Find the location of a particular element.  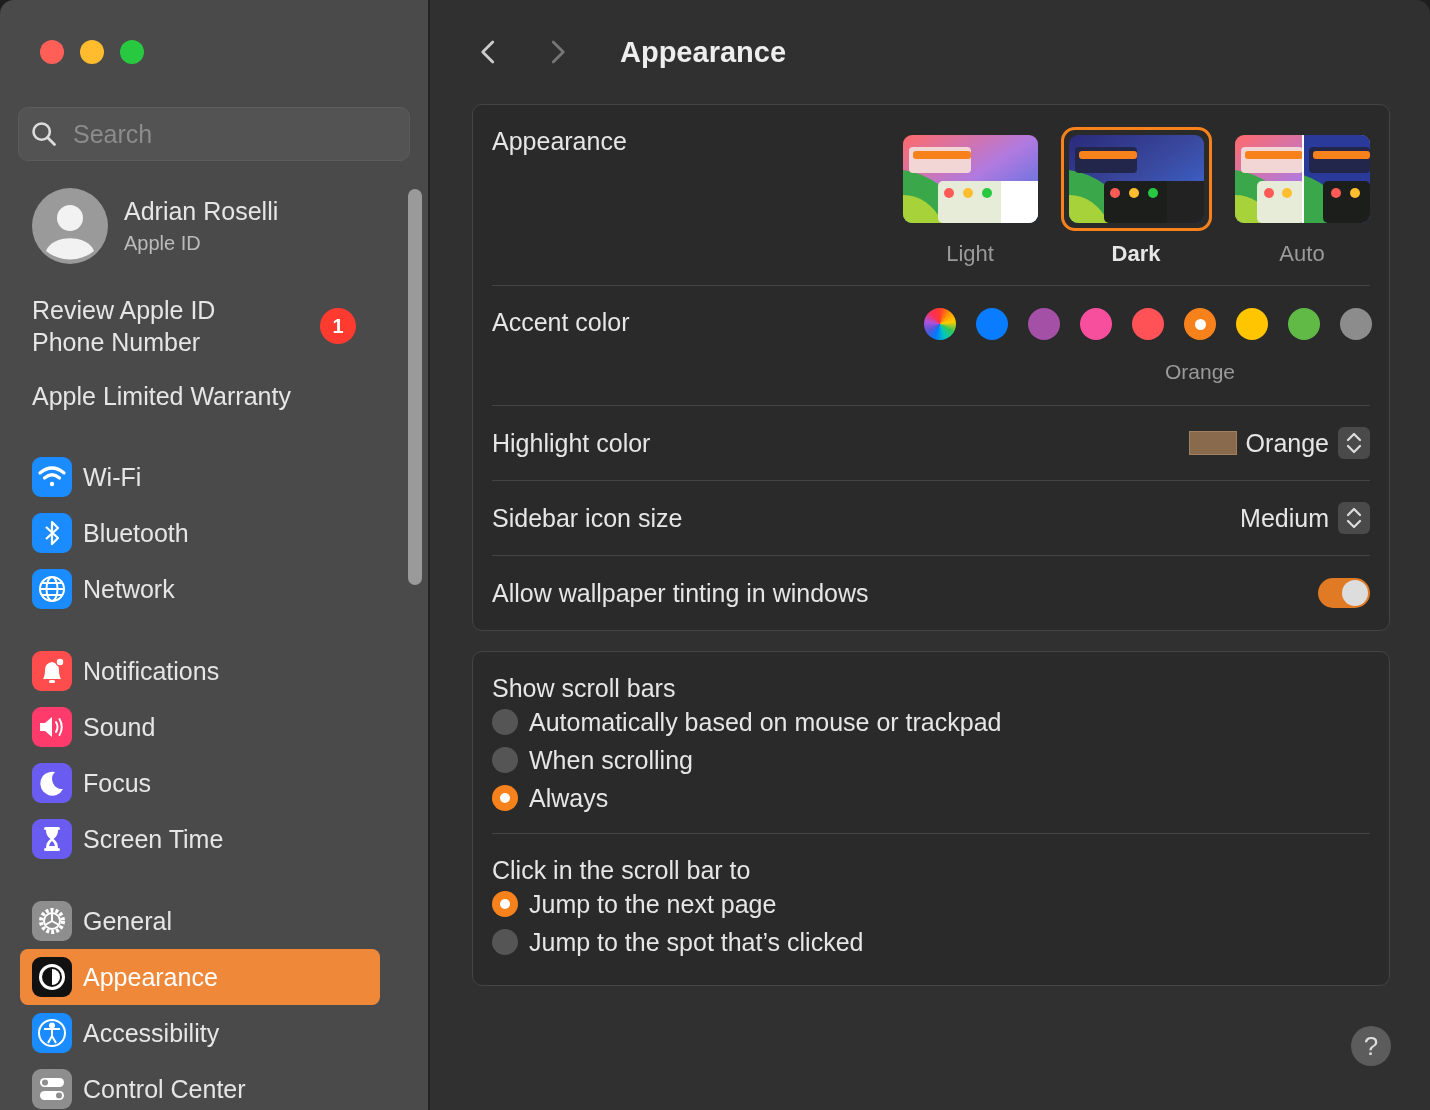

moon-icon is located at coordinates (52, 783).